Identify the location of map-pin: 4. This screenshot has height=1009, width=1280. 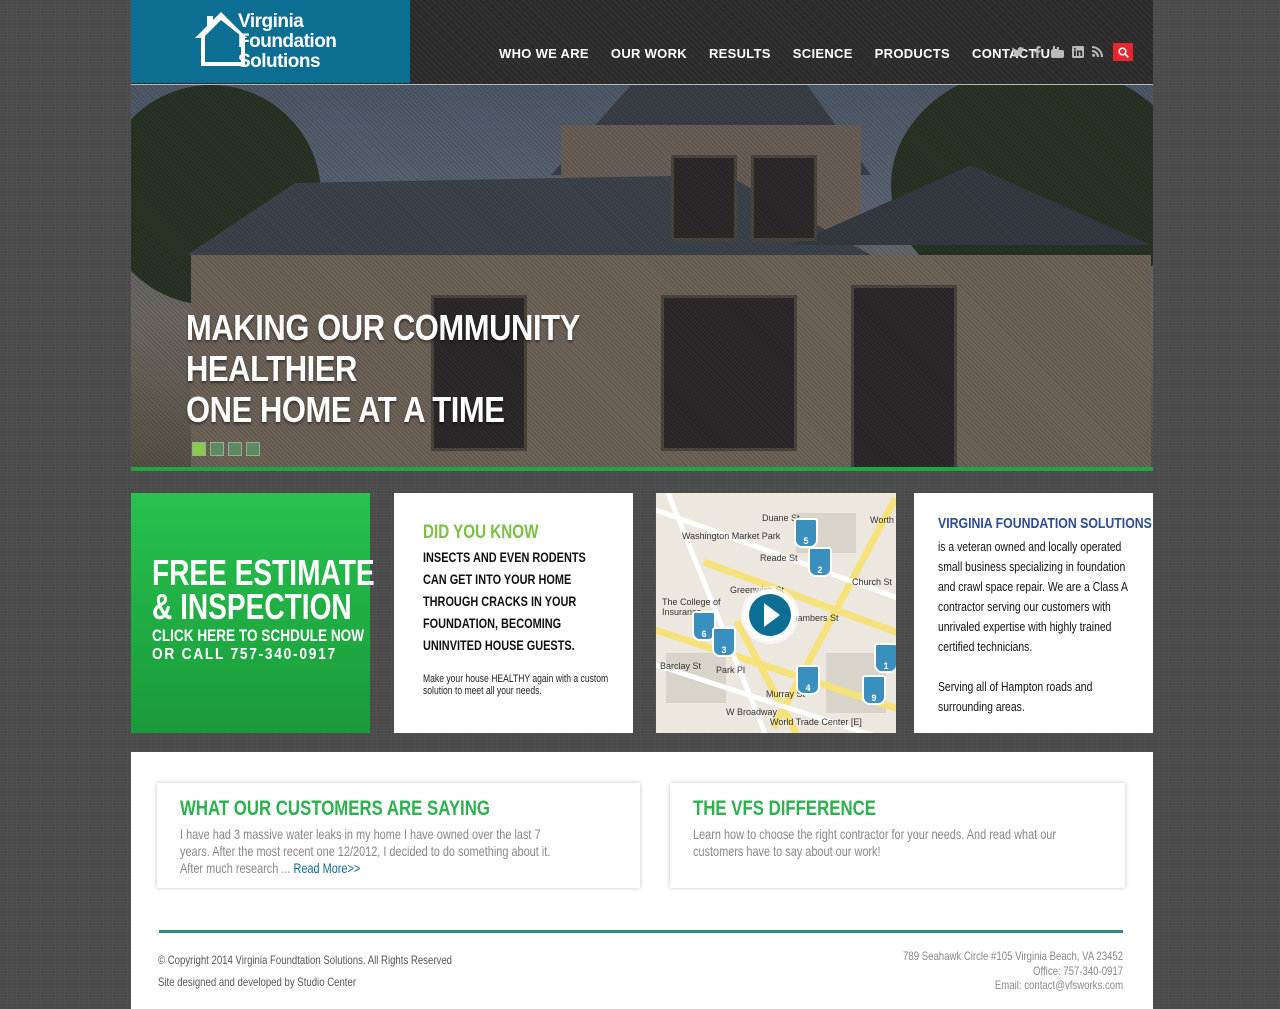
(808, 680).